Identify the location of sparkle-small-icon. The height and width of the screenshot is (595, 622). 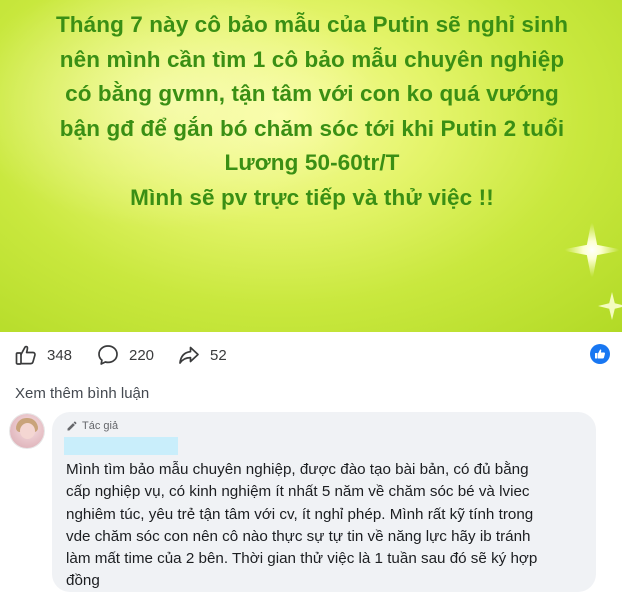
(610, 306).